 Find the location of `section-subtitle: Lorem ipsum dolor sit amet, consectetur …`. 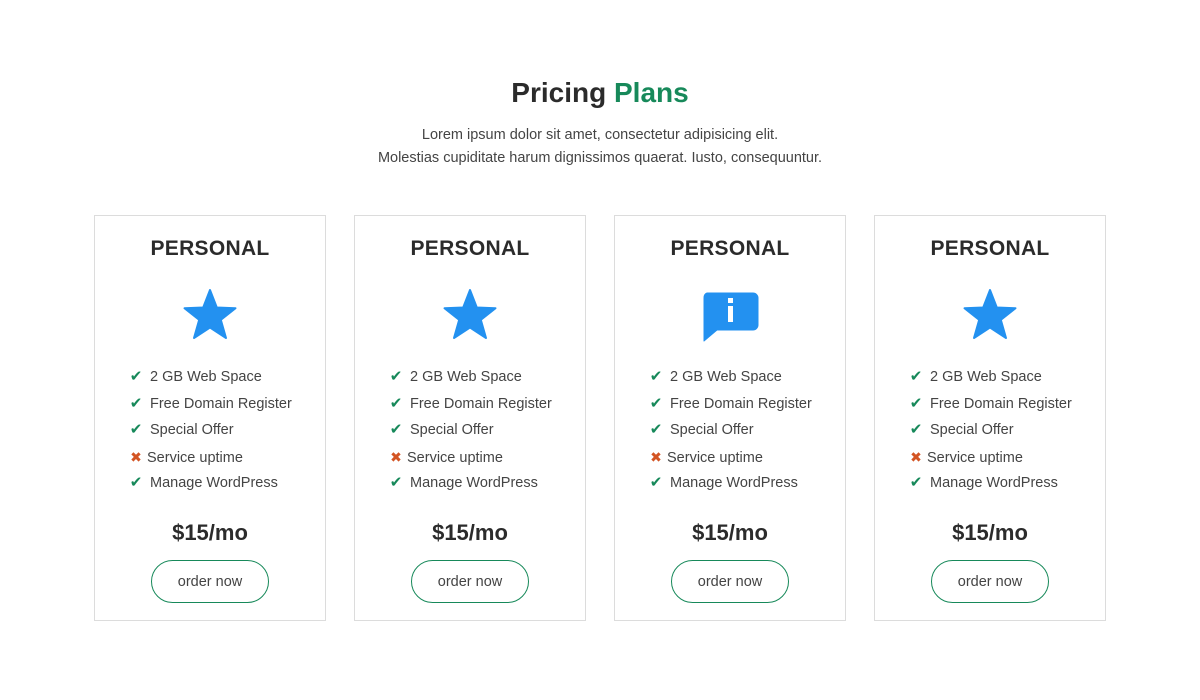

section-subtitle: Lorem ipsum dolor sit amet, consectetur … is located at coordinates (600, 147).